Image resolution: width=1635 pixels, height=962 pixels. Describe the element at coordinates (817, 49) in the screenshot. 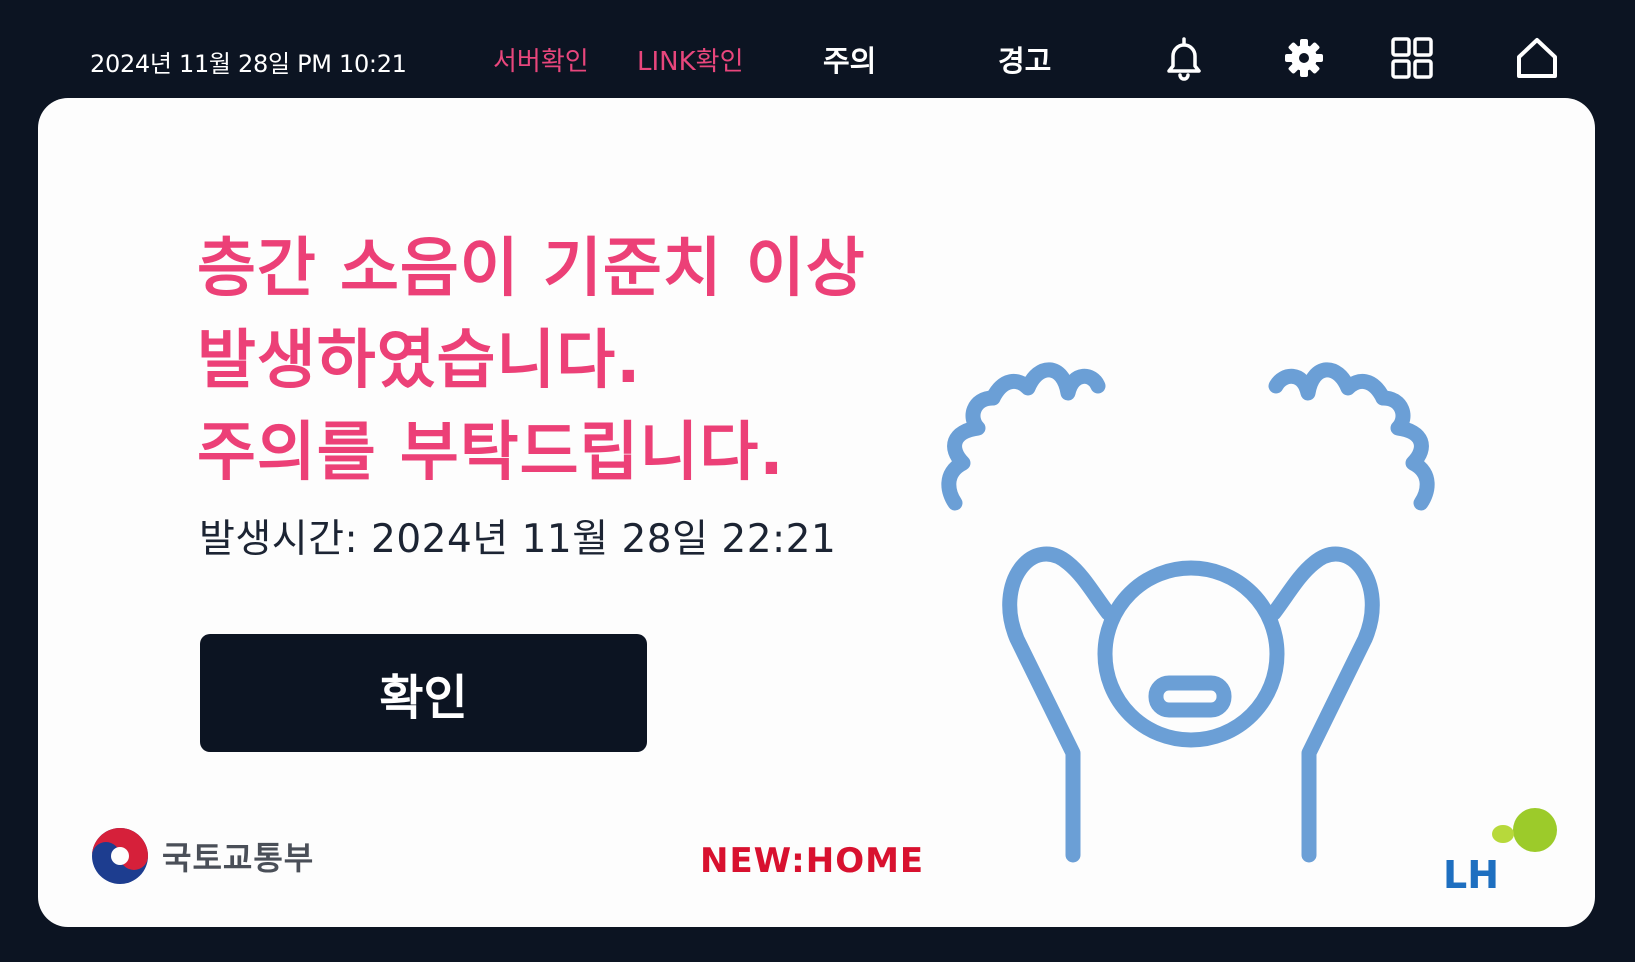

I see `top-status-bar: 2024년 11월 28일 PM 10:21 서버확인 LINK확인 주의 경고` at that location.